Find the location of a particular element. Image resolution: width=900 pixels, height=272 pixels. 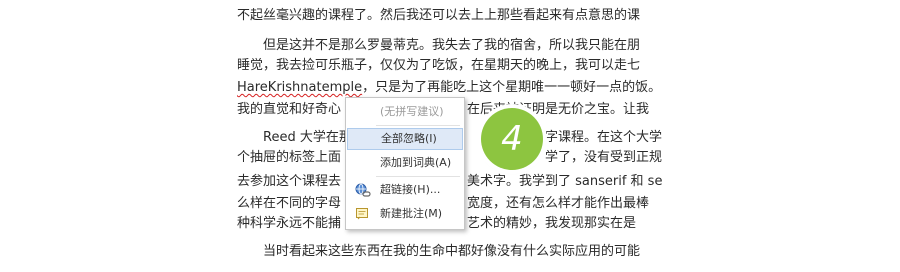

new-comment-item: 新建批注(M) is located at coordinates (405, 214).